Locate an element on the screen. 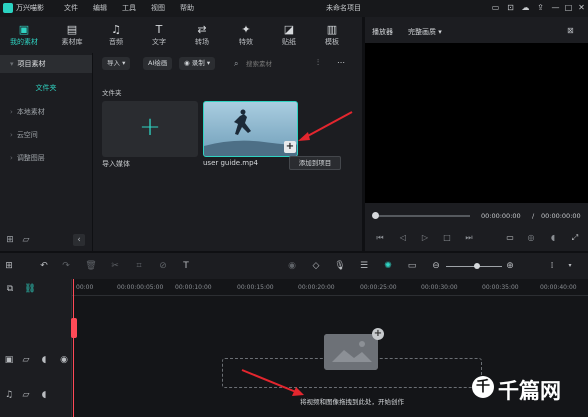 This screenshot has height=417, width=588. record-dropdown: ◉ 录制 ▾ is located at coordinates (197, 63).